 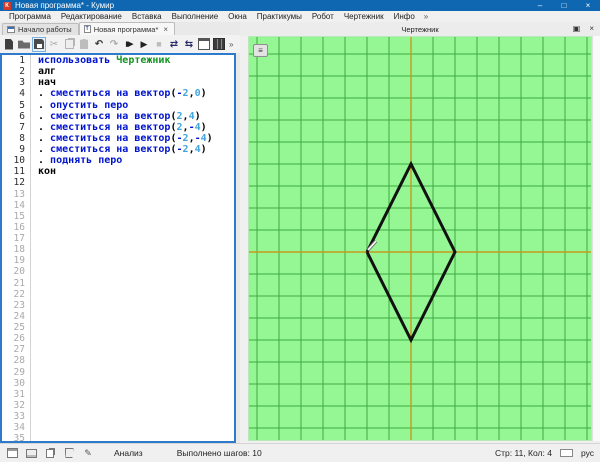 What do you see at coordinates (136, 149) in the screenshot?
I see `code-line: . сместиться на вектор(-2,4)` at bounding box center [136, 149].